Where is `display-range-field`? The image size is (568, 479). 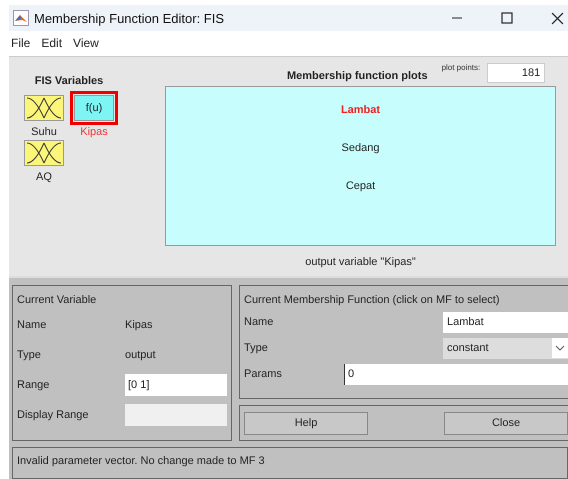 display-range-field is located at coordinates (176, 415).